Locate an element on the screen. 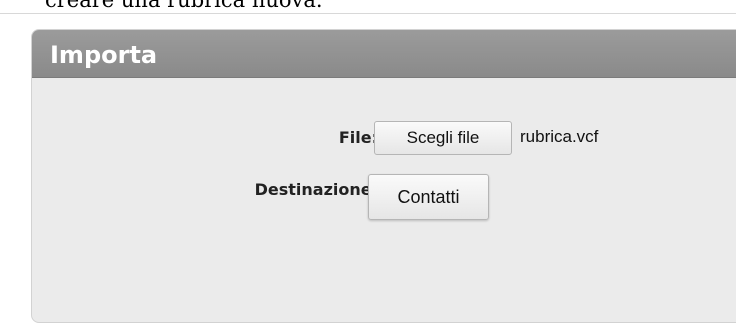 The image size is (736, 335). file-label: File: is located at coordinates (358, 137).